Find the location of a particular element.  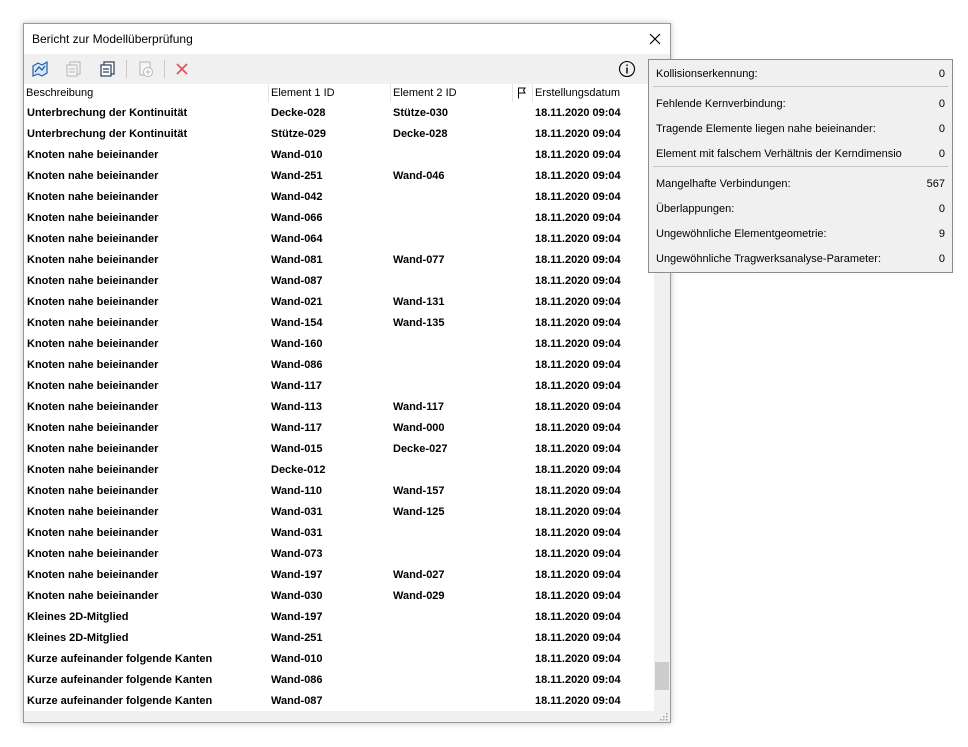

title-bar: Bericht zur Modellüberprüfung is located at coordinates (347, 39).